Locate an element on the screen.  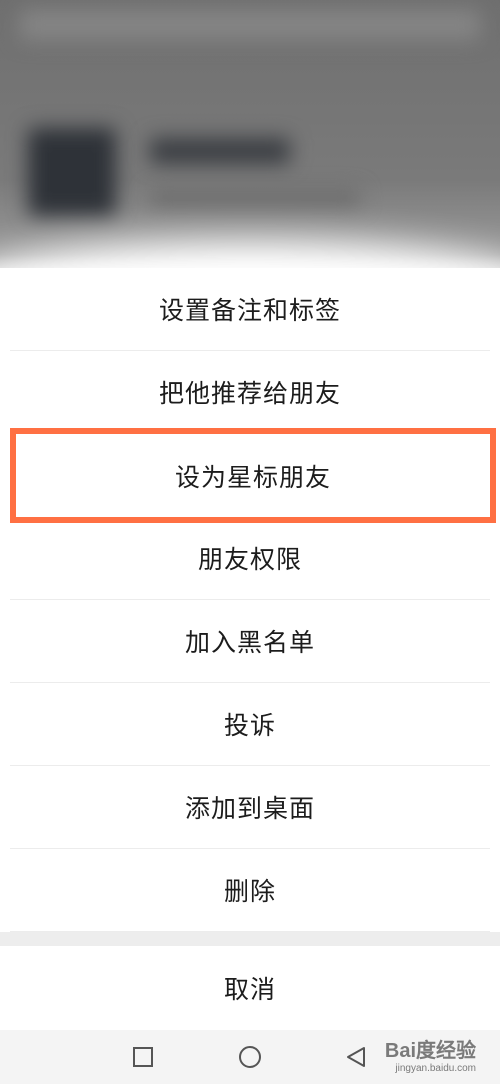
cancel-button: 取消 is located at coordinates (250, 988).